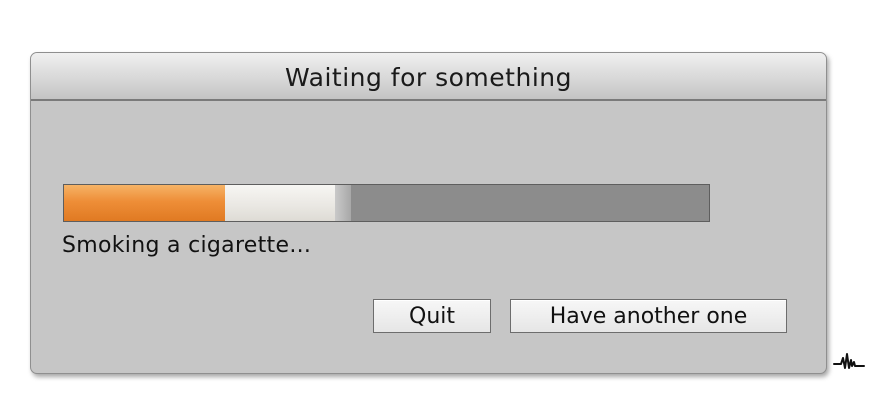  What do you see at coordinates (648, 316) in the screenshot?
I see `have-another-one-button: Have another one` at bounding box center [648, 316].